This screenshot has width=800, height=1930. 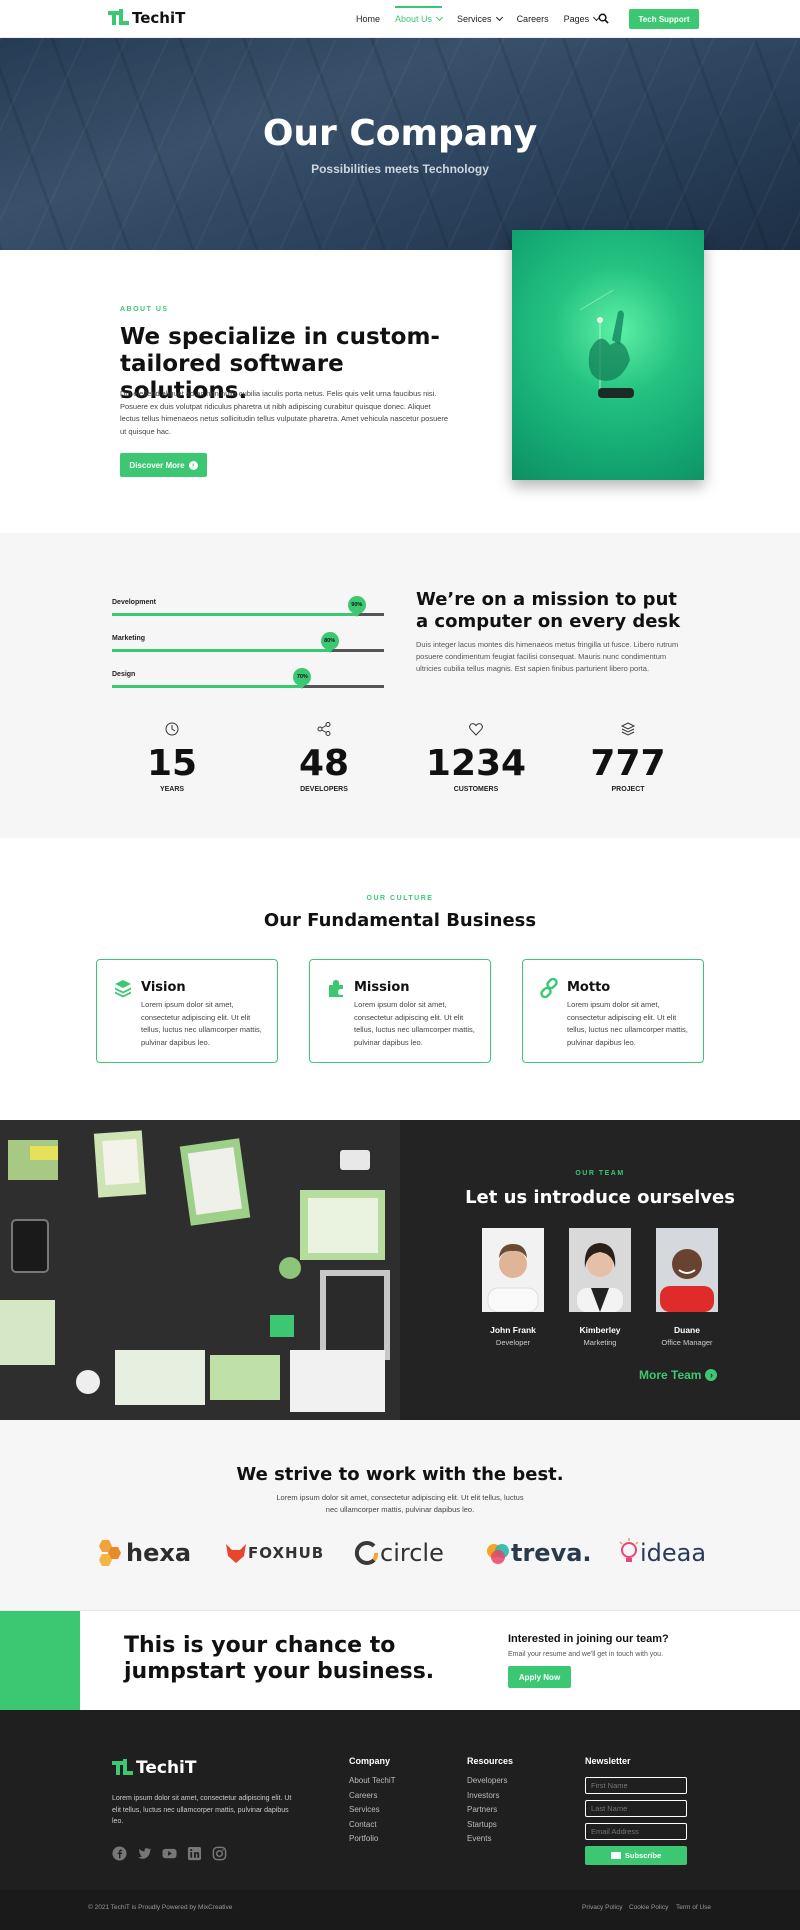 I want to click on footer-link: Developers, so click(x=490, y=1781).